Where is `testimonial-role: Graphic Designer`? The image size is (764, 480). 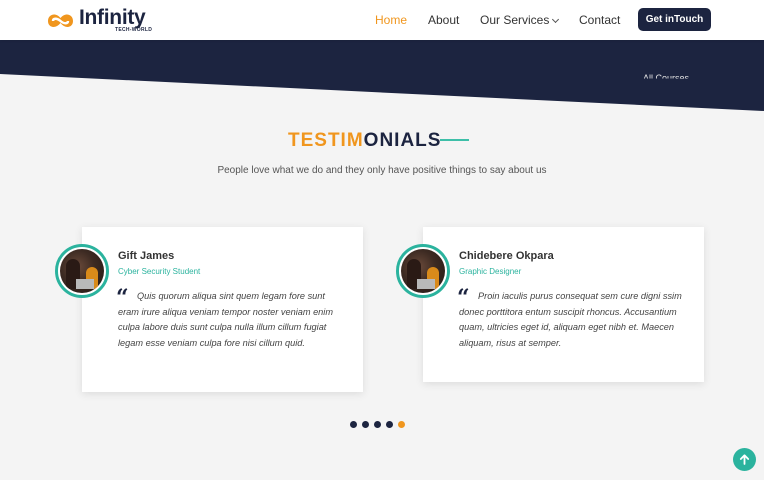
testimonial-role: Graphic Designer is located at coordinates (490, 271).